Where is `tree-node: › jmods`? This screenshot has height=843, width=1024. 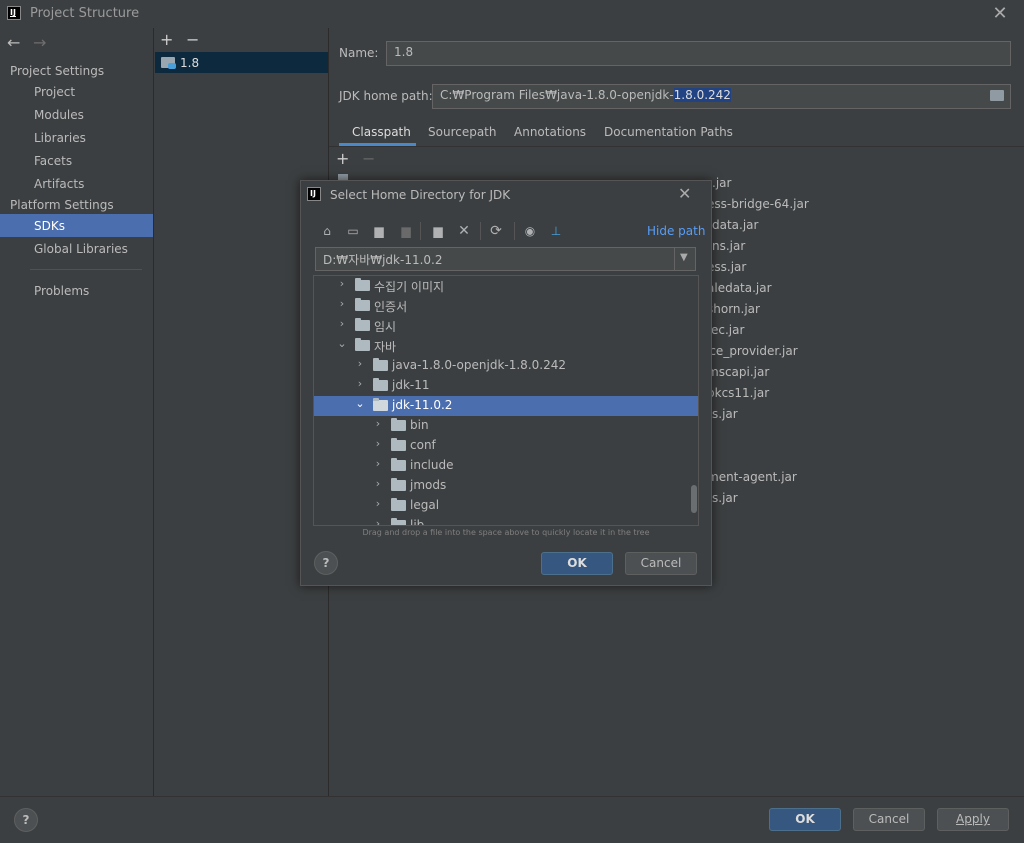 tree-node: › jmods is located at coordinates (506, 486).